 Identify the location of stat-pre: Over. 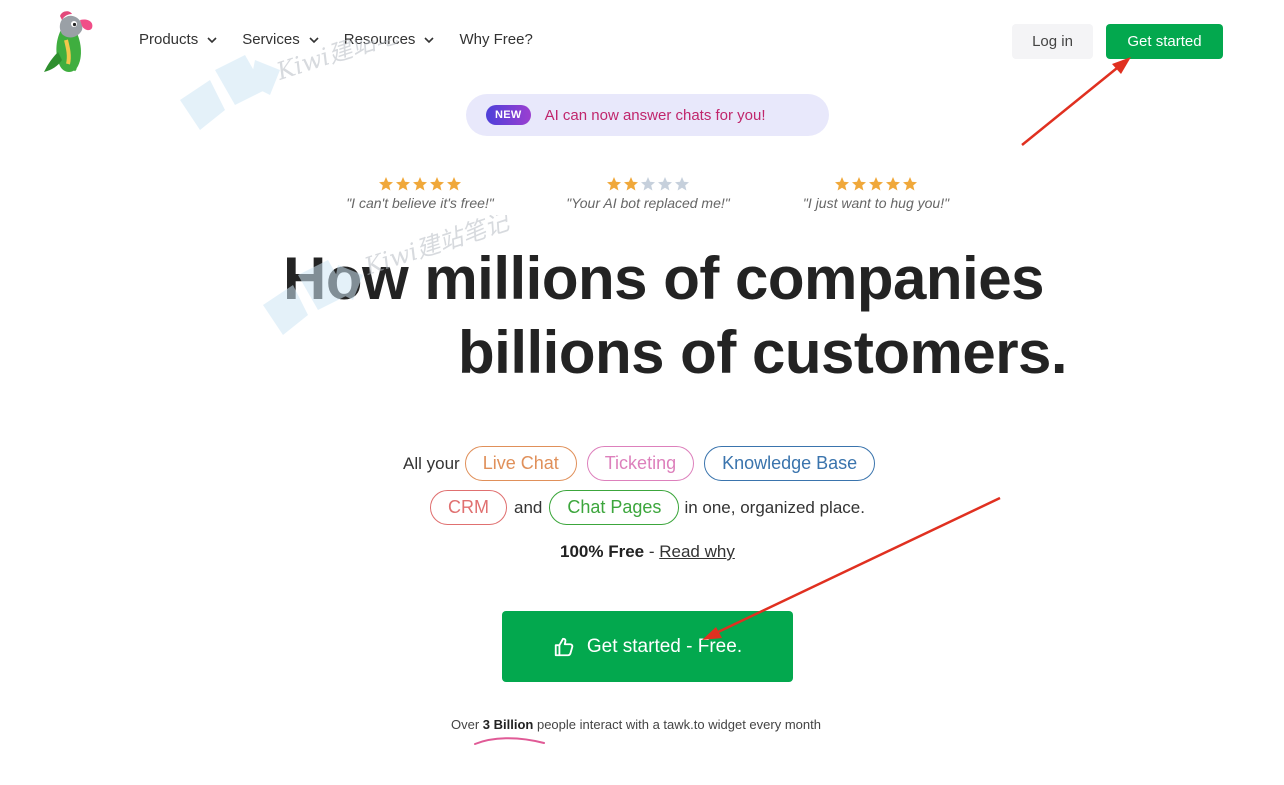
(467, 724).